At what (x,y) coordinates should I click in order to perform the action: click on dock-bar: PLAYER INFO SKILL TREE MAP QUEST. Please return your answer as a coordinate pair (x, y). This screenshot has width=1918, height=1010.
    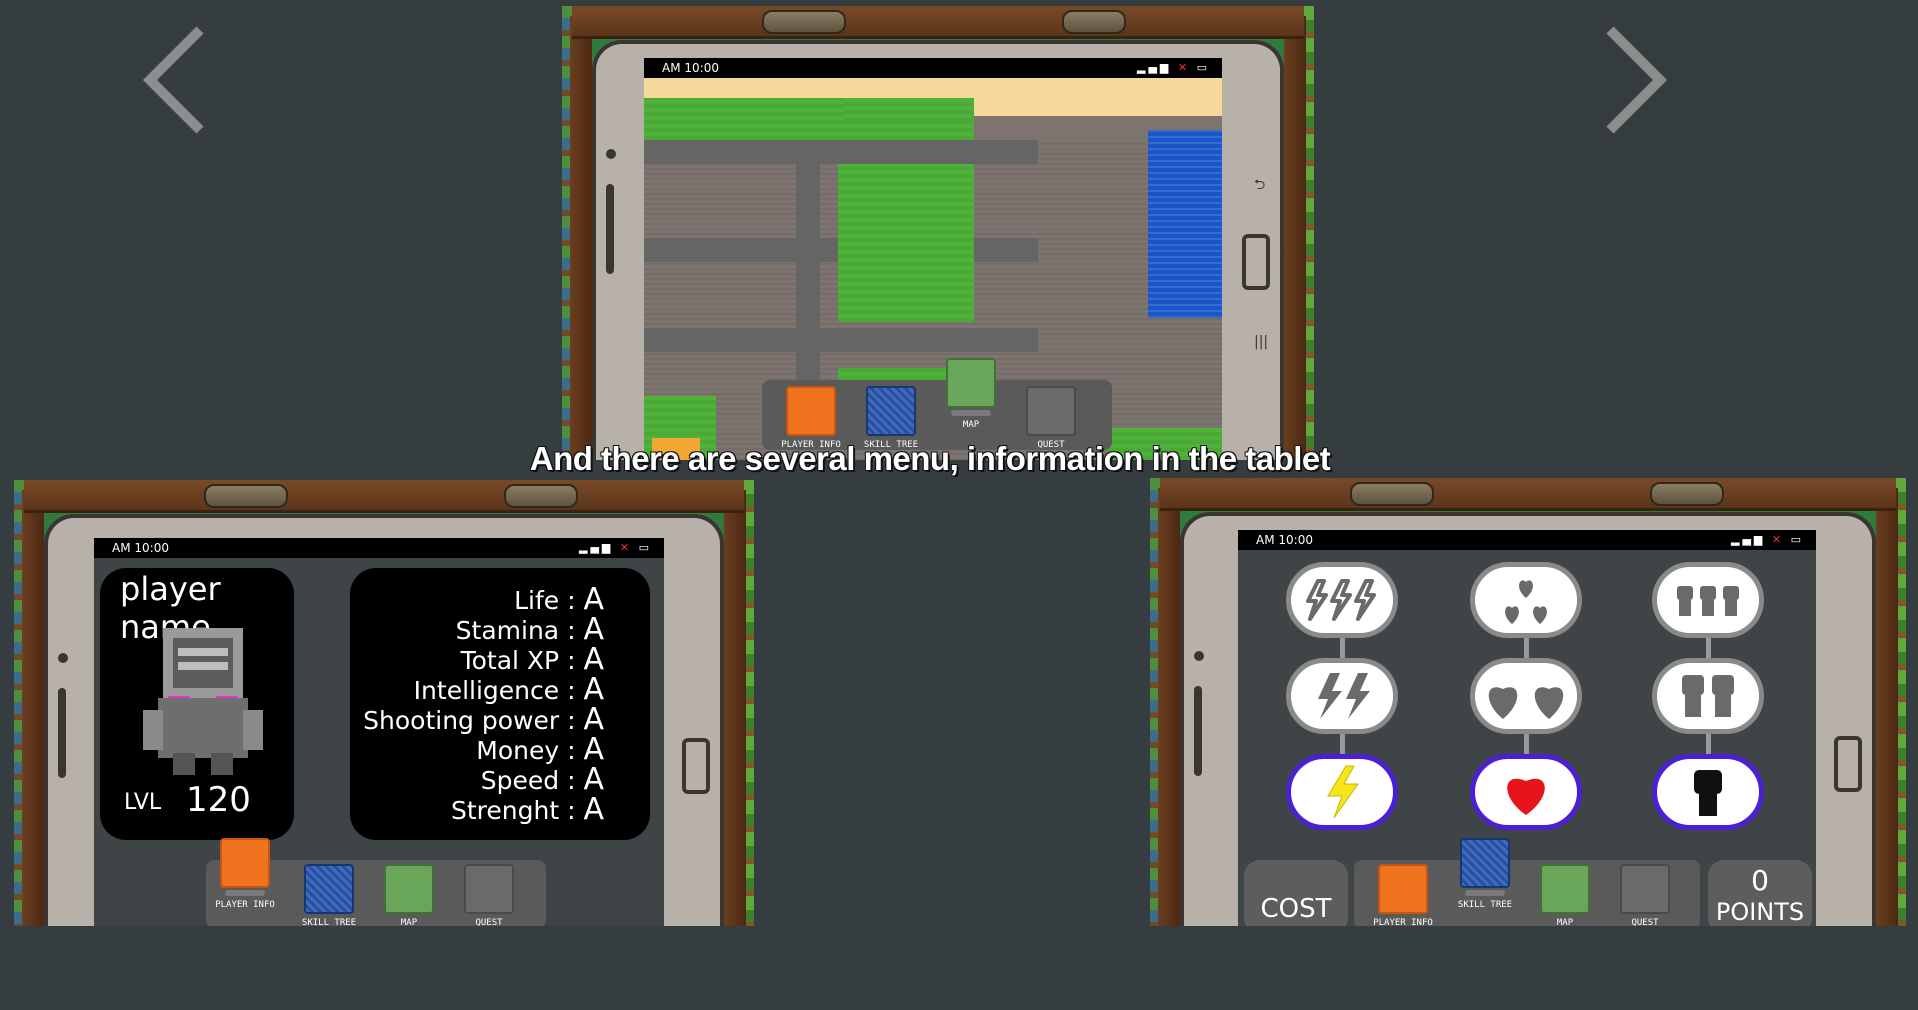
    Looking at the image, I should click on (376, 882).